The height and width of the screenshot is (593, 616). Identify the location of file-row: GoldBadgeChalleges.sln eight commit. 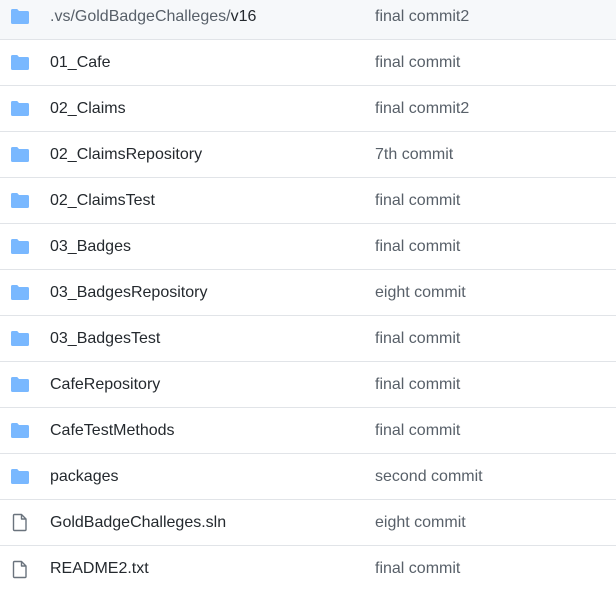
(308, 523).